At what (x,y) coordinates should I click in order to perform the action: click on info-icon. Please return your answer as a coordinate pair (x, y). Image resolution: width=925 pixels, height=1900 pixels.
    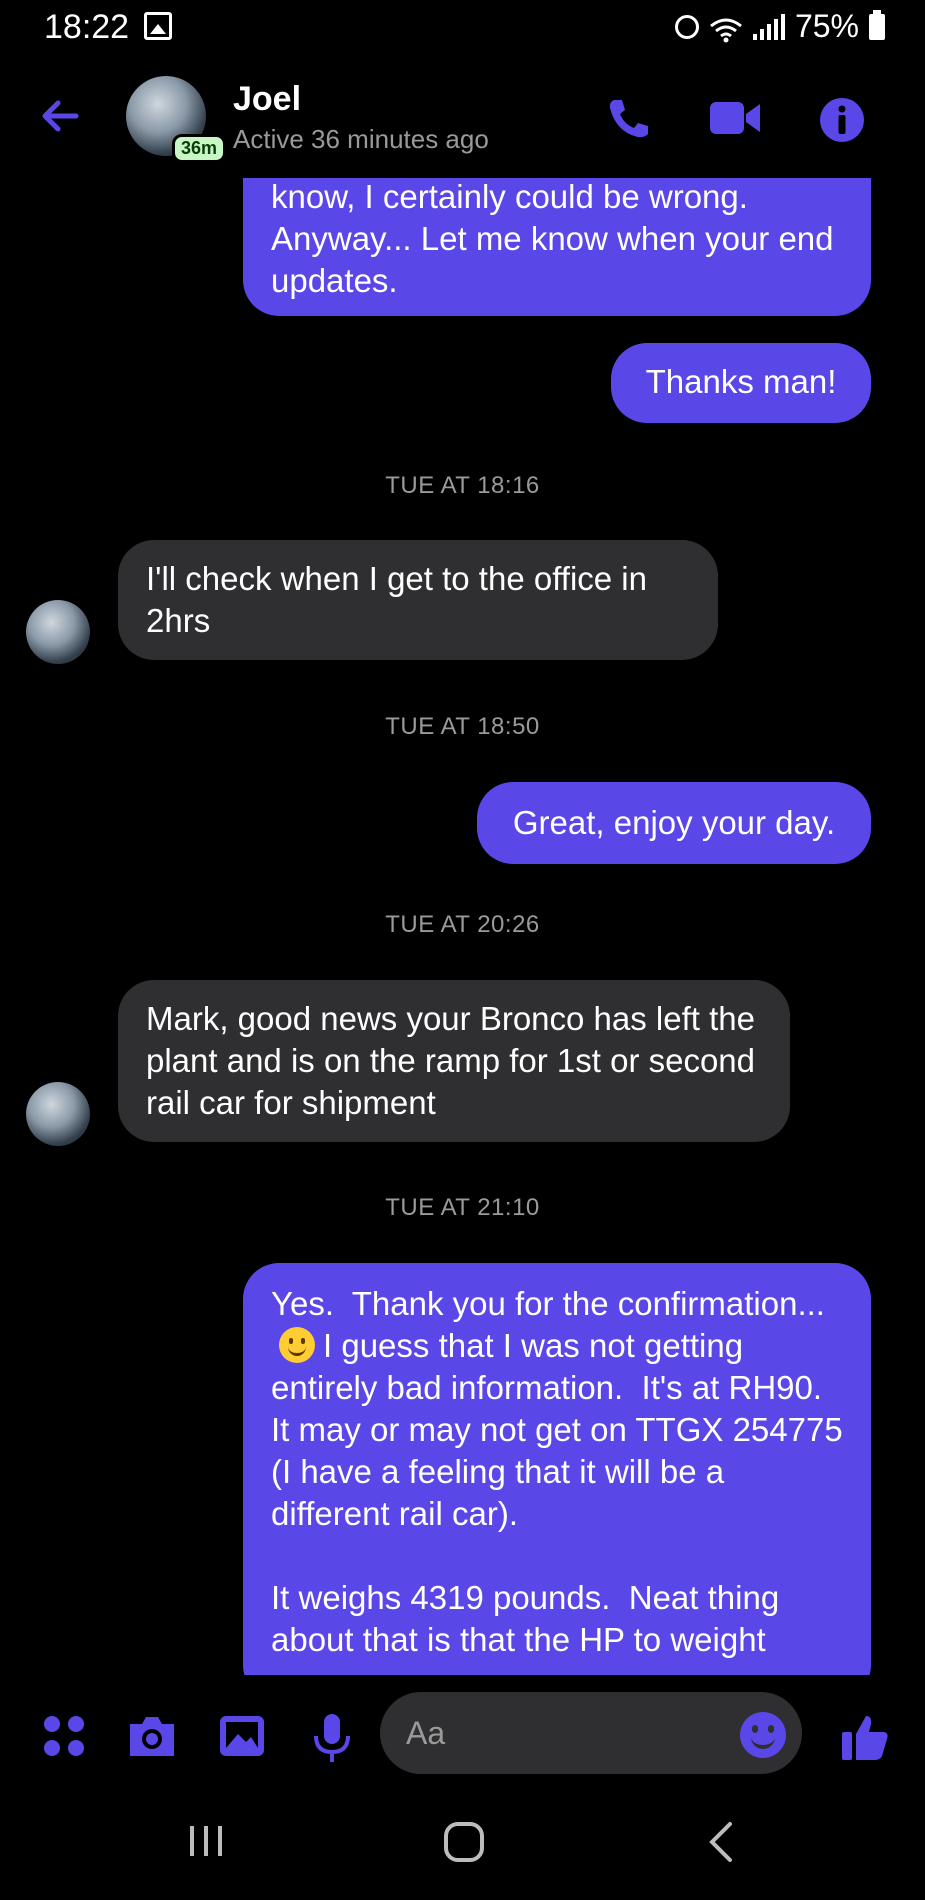
    Looking at the image, I should click on (842, 119).